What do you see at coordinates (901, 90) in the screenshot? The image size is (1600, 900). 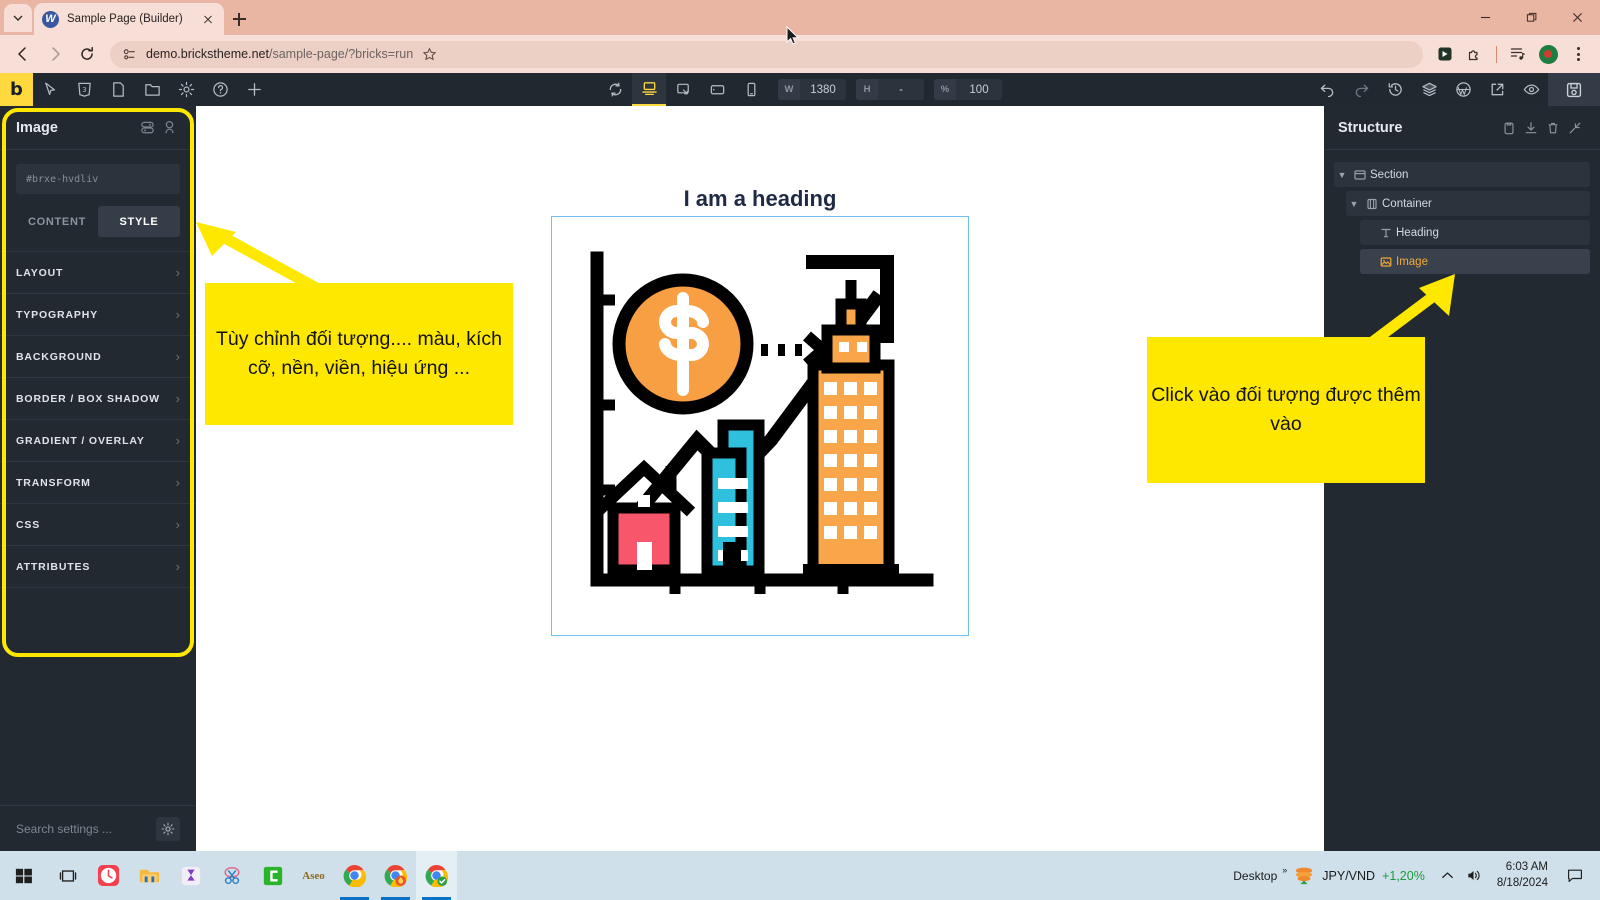 I see `height-value: -` at bounding box center [901, 90].